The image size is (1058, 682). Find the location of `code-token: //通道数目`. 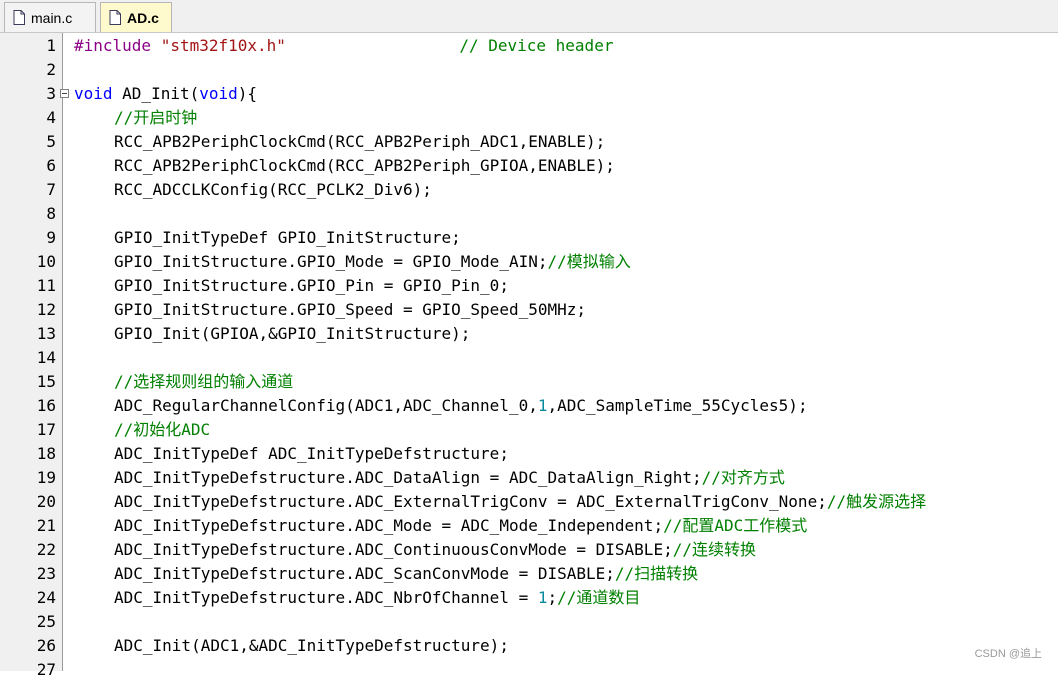

code-token: //通道数目 is located at coordinates (599, 597).